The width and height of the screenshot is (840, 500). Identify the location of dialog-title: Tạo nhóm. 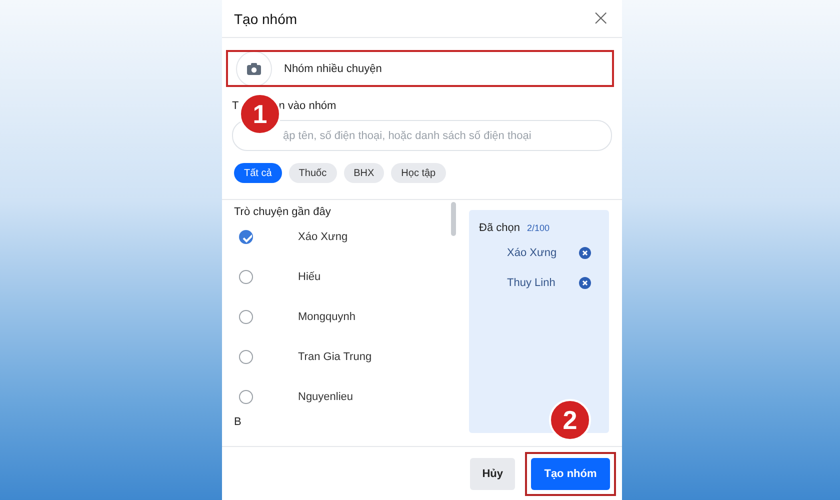
(266, 18).